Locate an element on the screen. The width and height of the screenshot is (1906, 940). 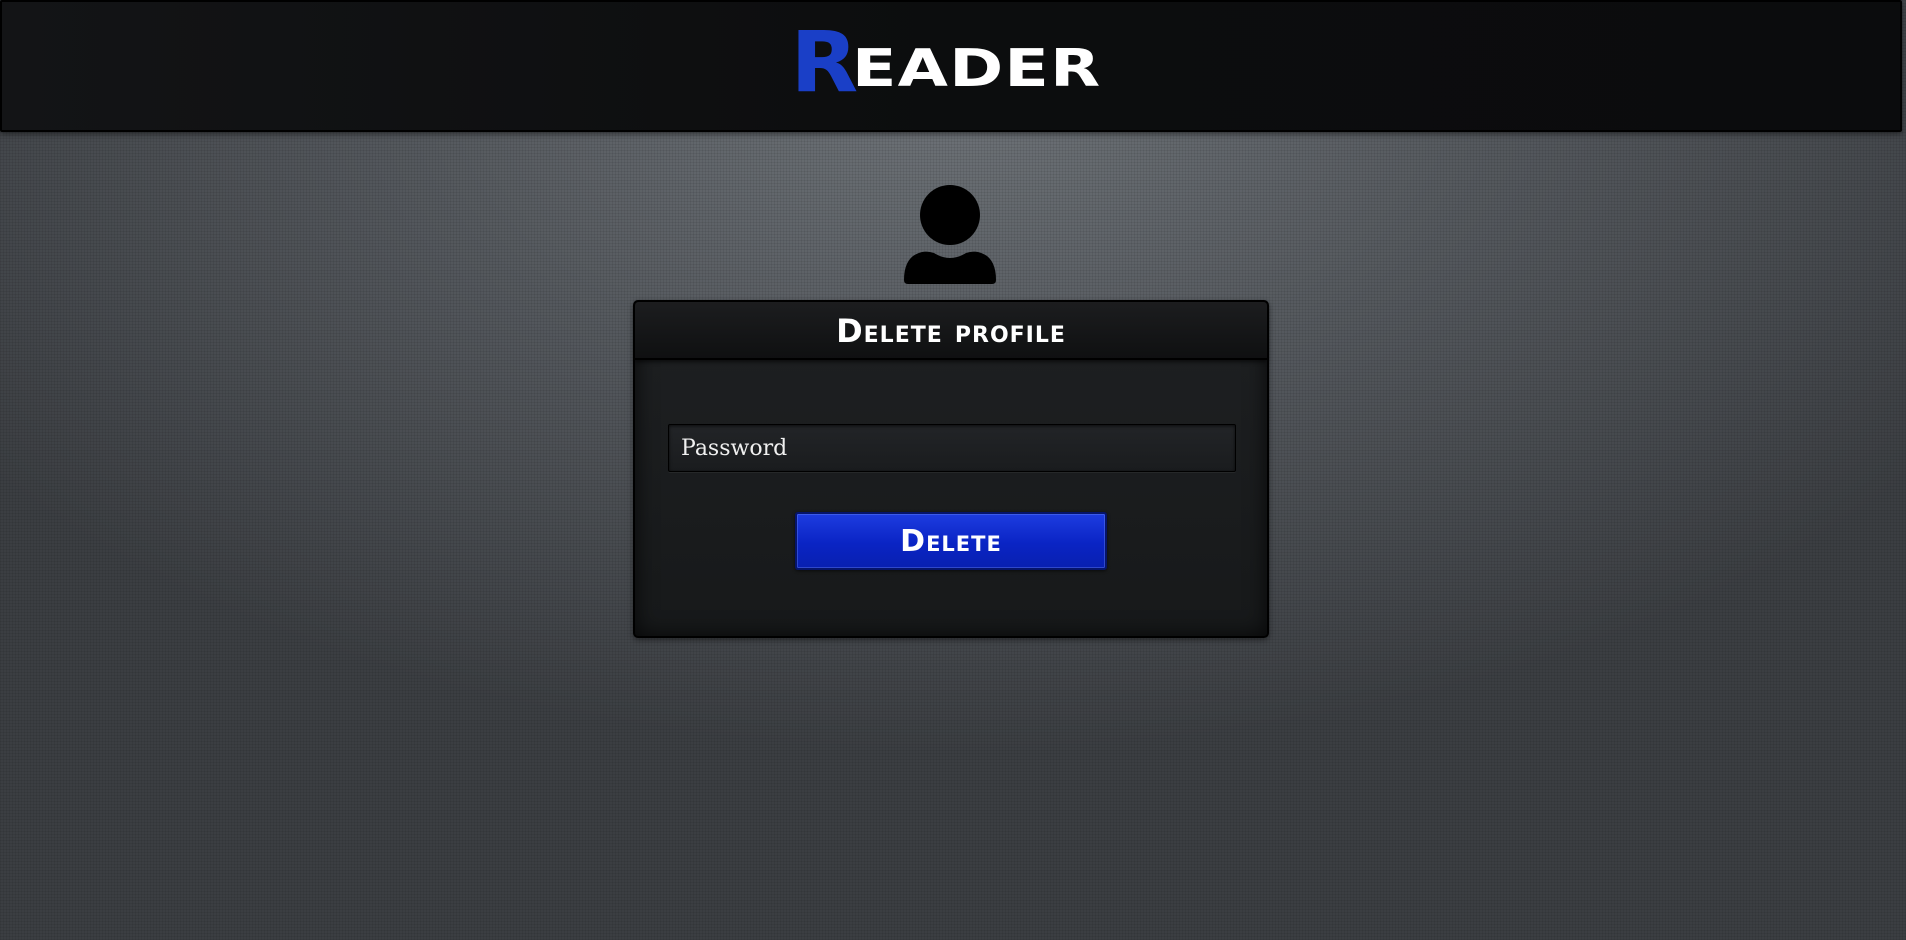
logo-initial: R is located at coordinates (825, 62).